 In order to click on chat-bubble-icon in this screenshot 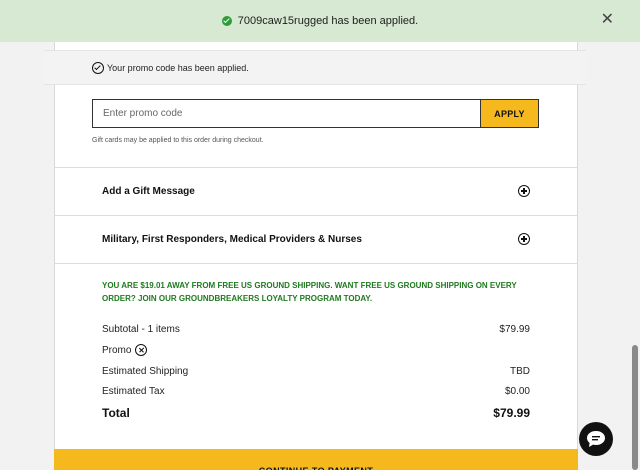, I will do `click(596, 439)`.